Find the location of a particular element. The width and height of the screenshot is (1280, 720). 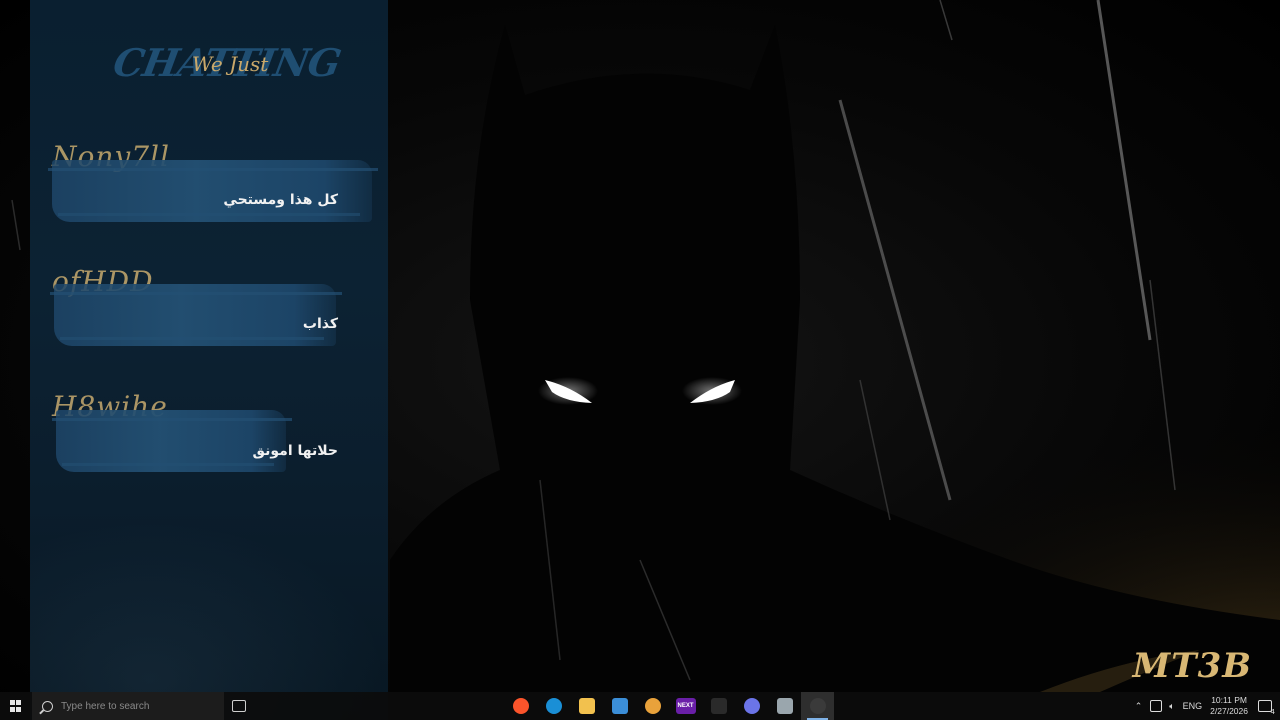

chevron-up-icon: ⌃ is located at coordinates (1139, 706).